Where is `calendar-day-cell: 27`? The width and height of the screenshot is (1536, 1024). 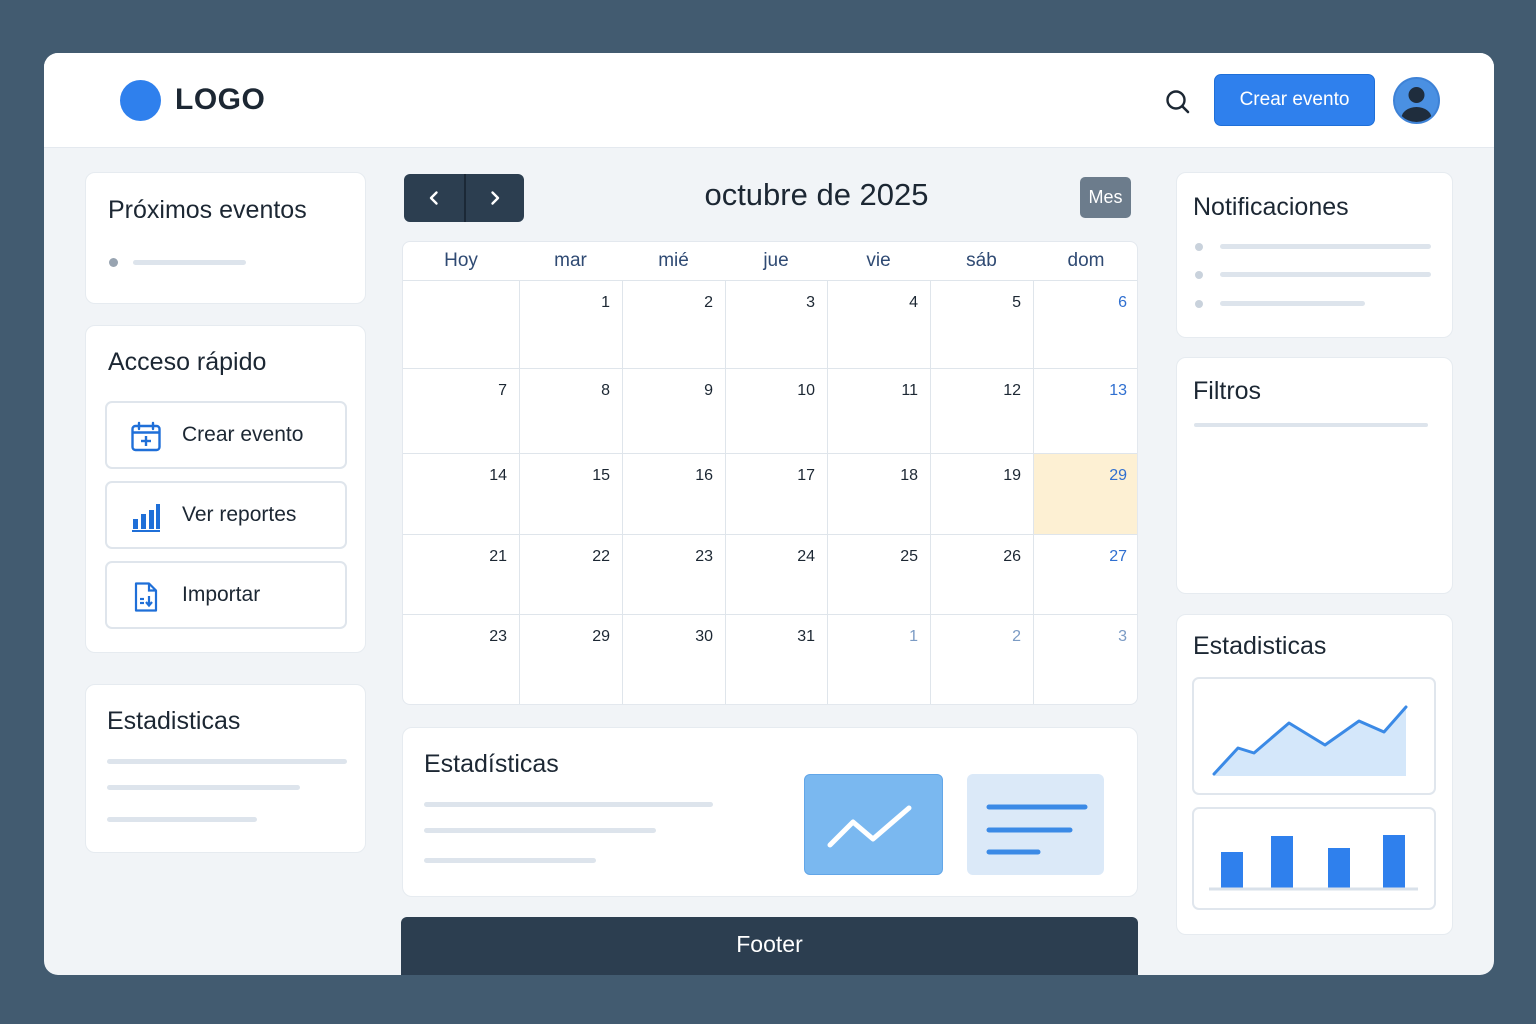
calendar-day-cell: 27 is located at coordinates (1085, 574).